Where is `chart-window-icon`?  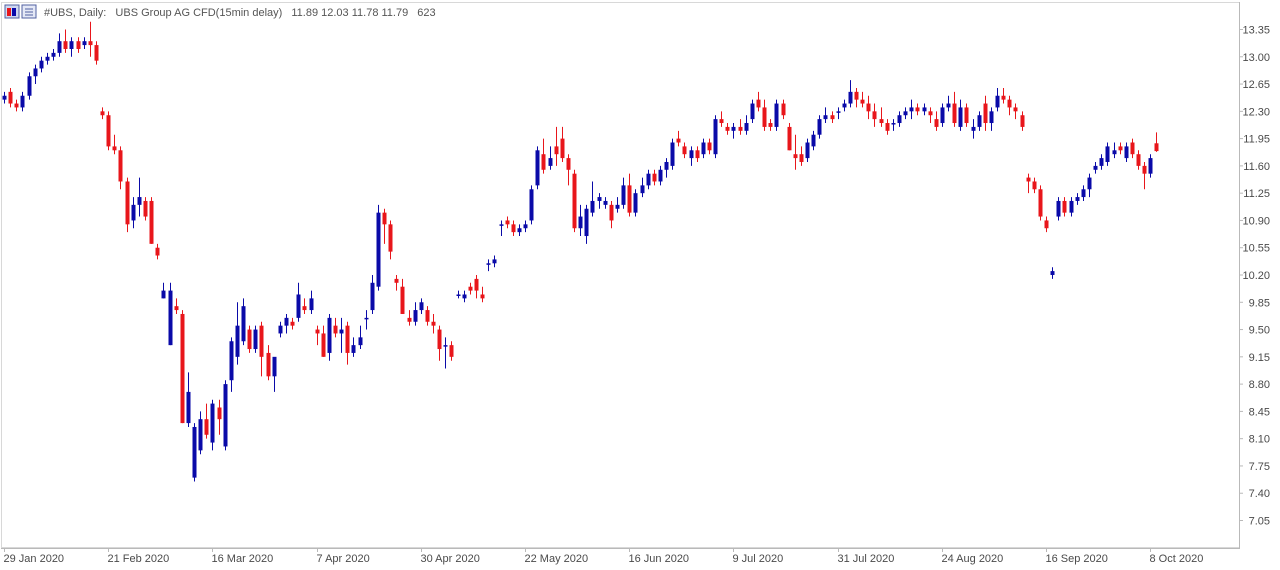 chart-window-icon is located at coordinates (12, 11).